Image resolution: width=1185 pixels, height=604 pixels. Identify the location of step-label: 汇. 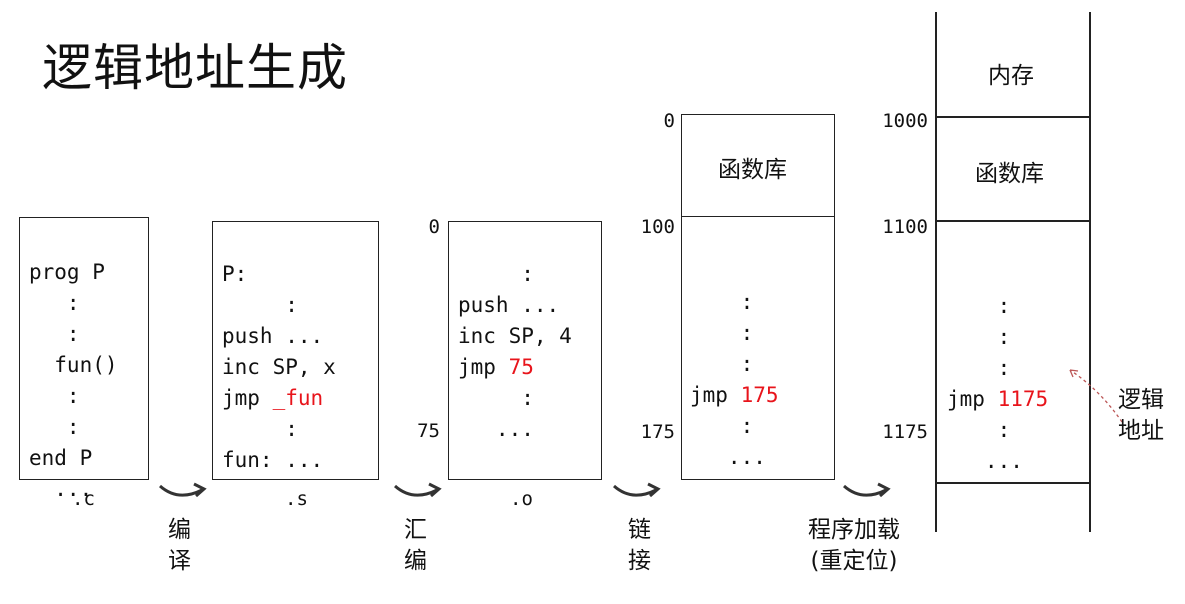
(415, 530).